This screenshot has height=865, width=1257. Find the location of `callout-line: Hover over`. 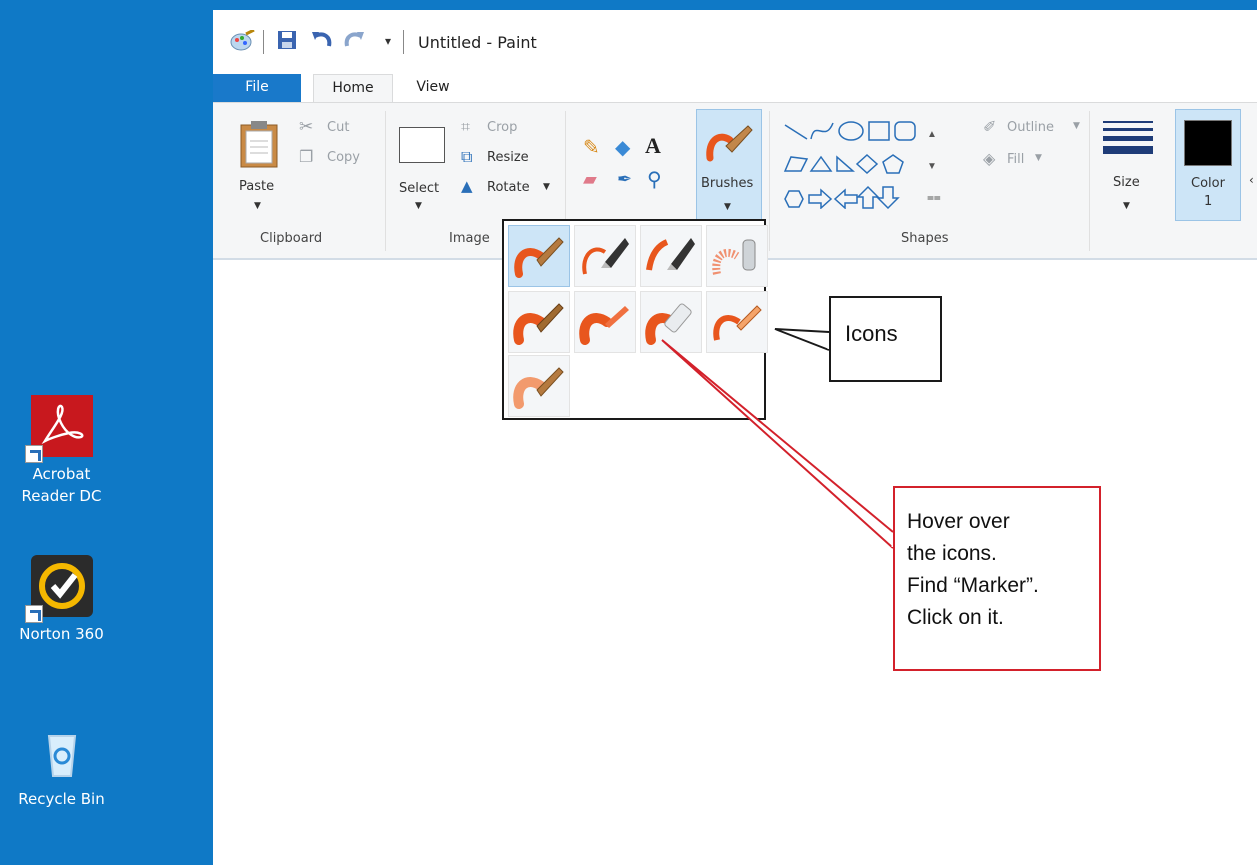

callout-line: Hover over is located at coordinates (958, 521).